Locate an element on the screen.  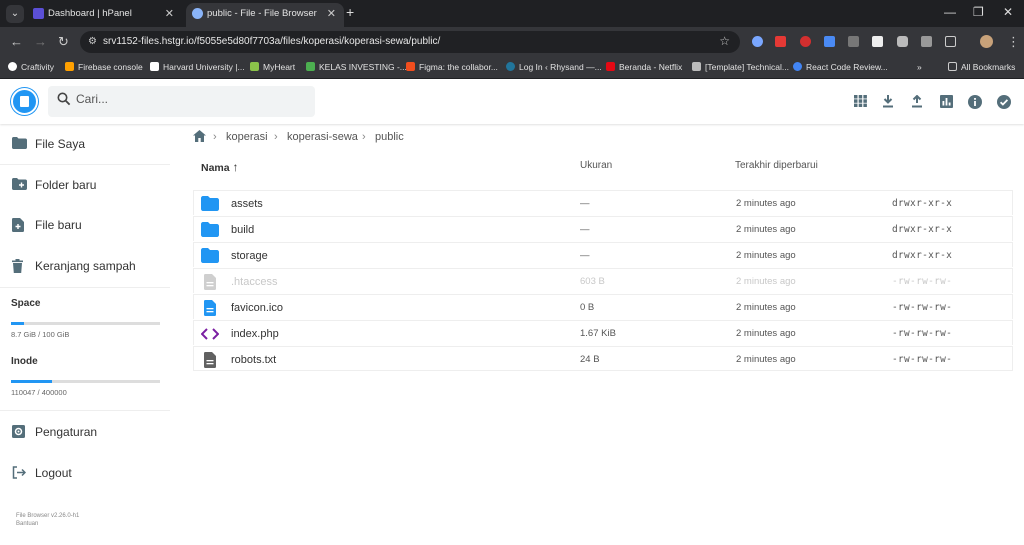
sidebar-item-my-files: File Saya is located at coordinates (85, 144).